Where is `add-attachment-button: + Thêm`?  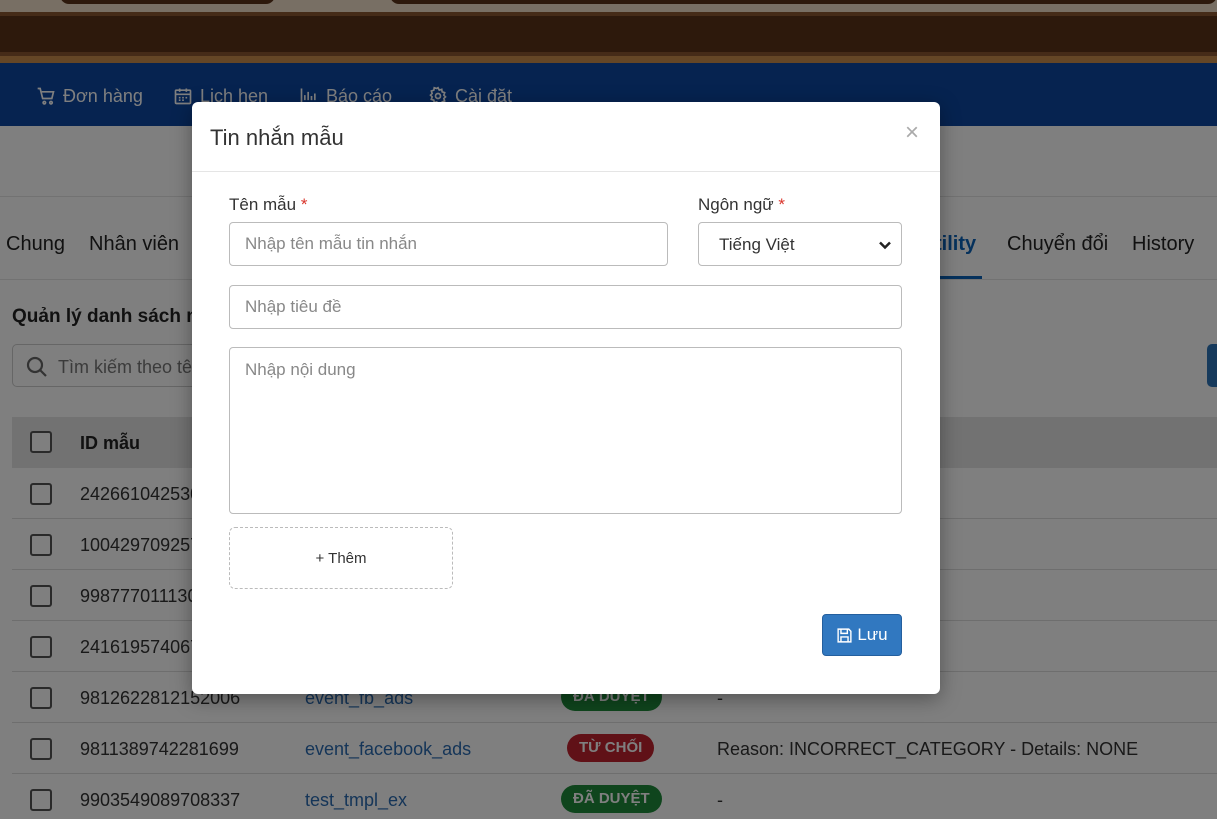
add-attachment-button: + Thêm is located at coordinates (341, 558).